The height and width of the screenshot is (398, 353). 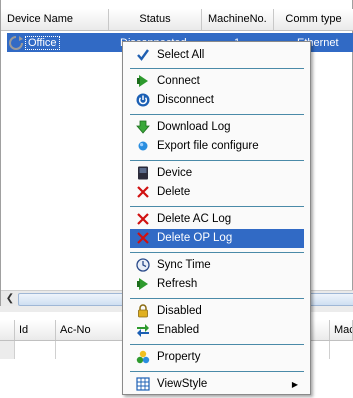 What do you see at coordinates (294, 384) in the screenshot?
I see `submenu-arrow-icon: ▶` at bounding box center [294, 384].